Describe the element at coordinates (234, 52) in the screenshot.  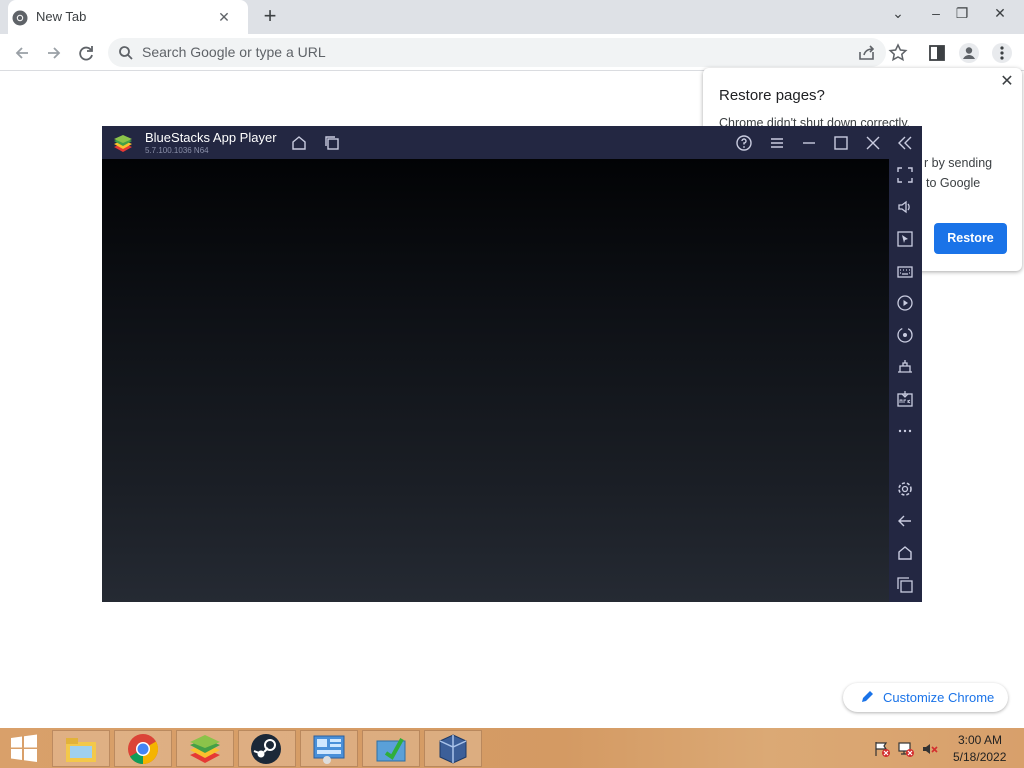
I see `address-bar-placeholder: Search Google or type a URL` at that location.